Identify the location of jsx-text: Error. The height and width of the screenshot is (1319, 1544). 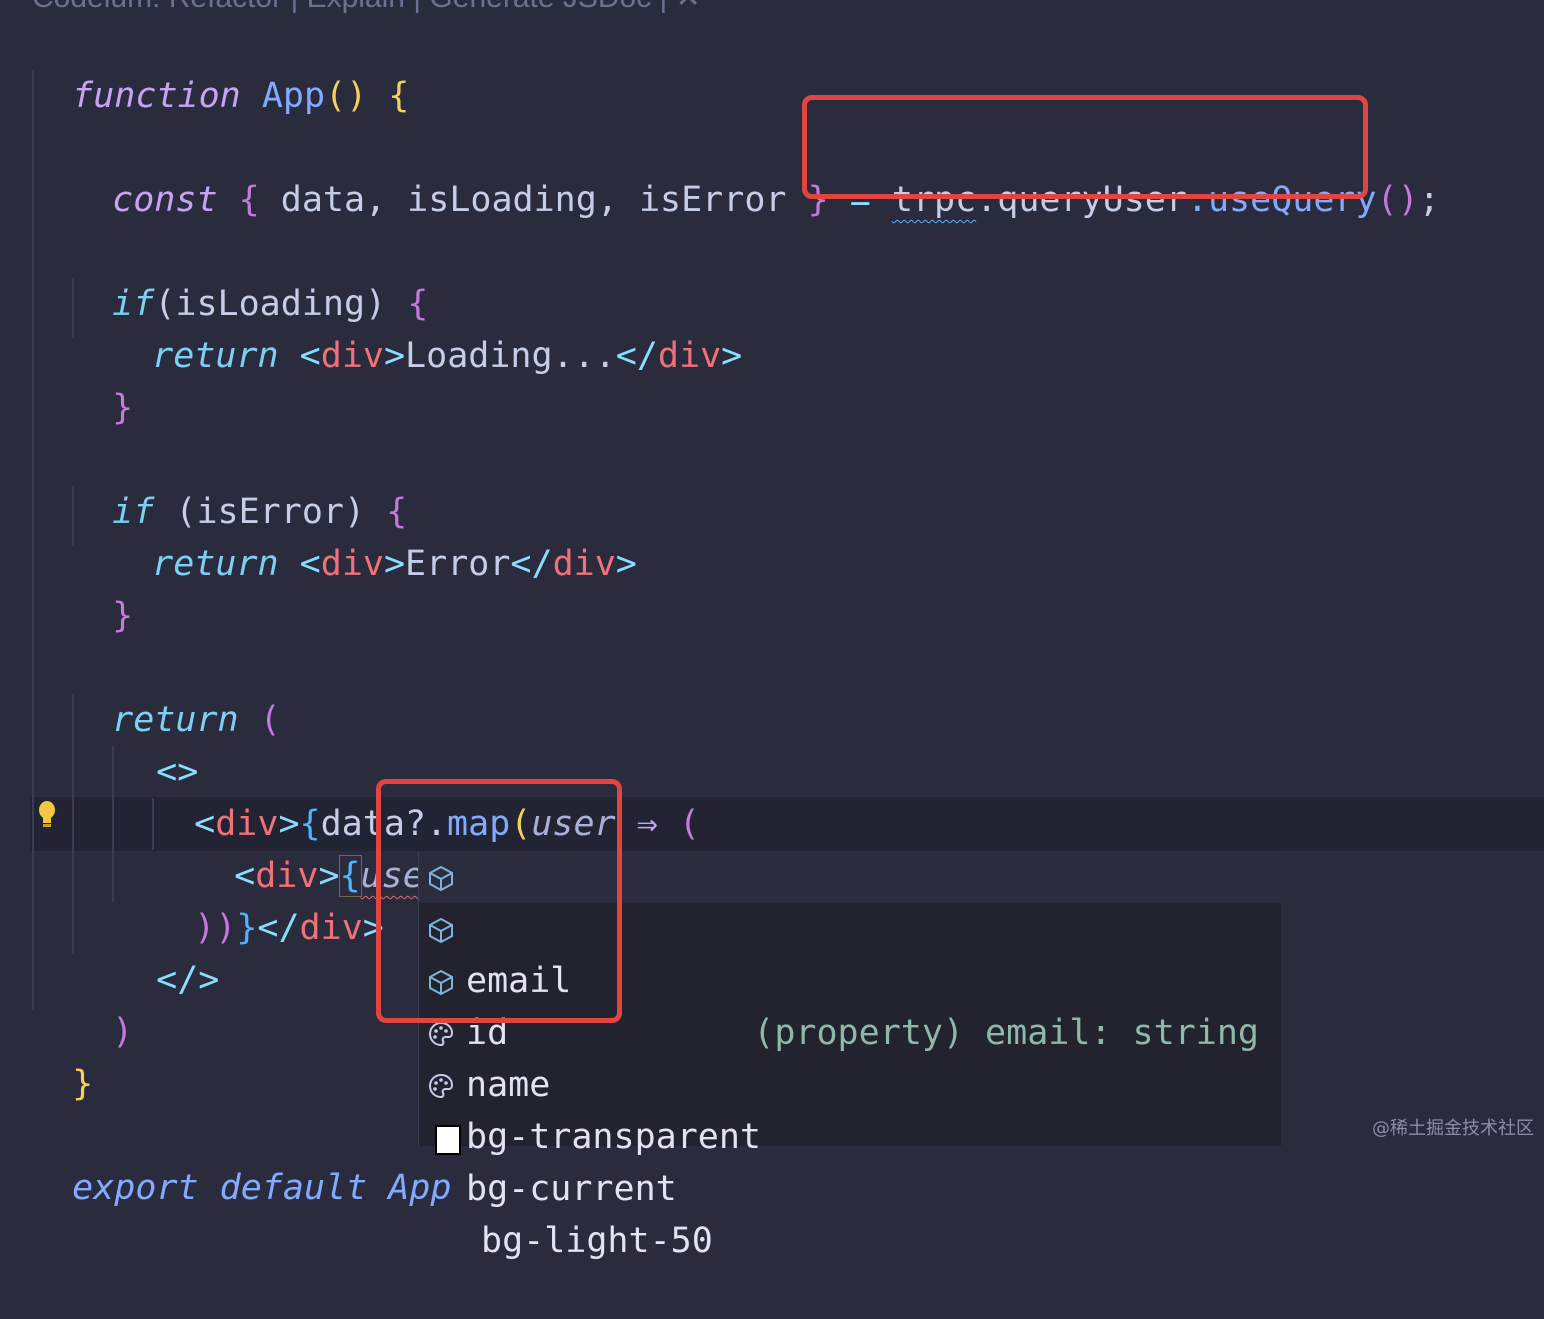
(458, 564).